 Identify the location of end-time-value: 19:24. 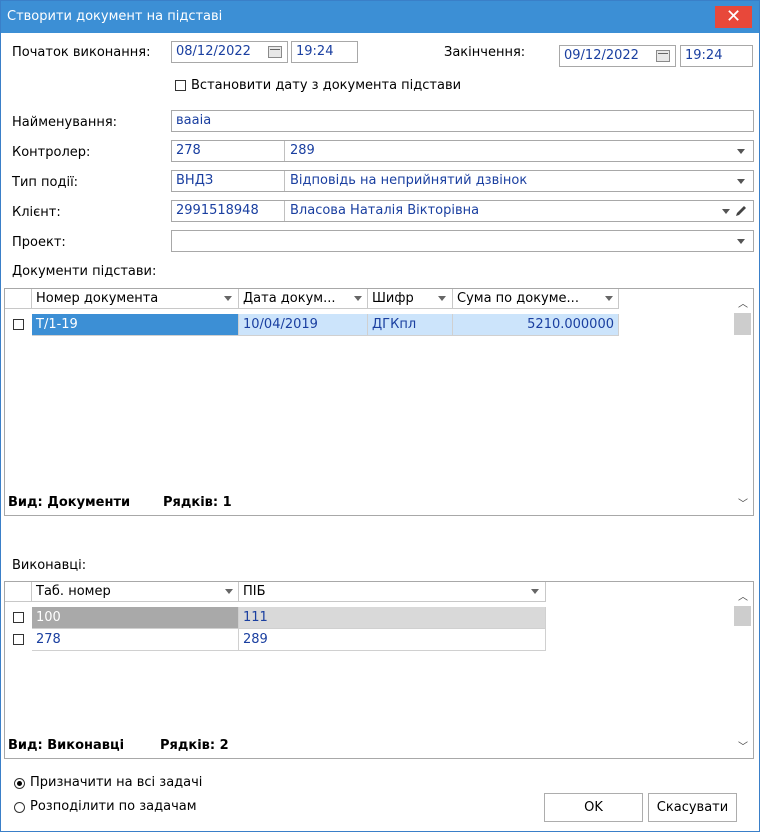
(704, 55).